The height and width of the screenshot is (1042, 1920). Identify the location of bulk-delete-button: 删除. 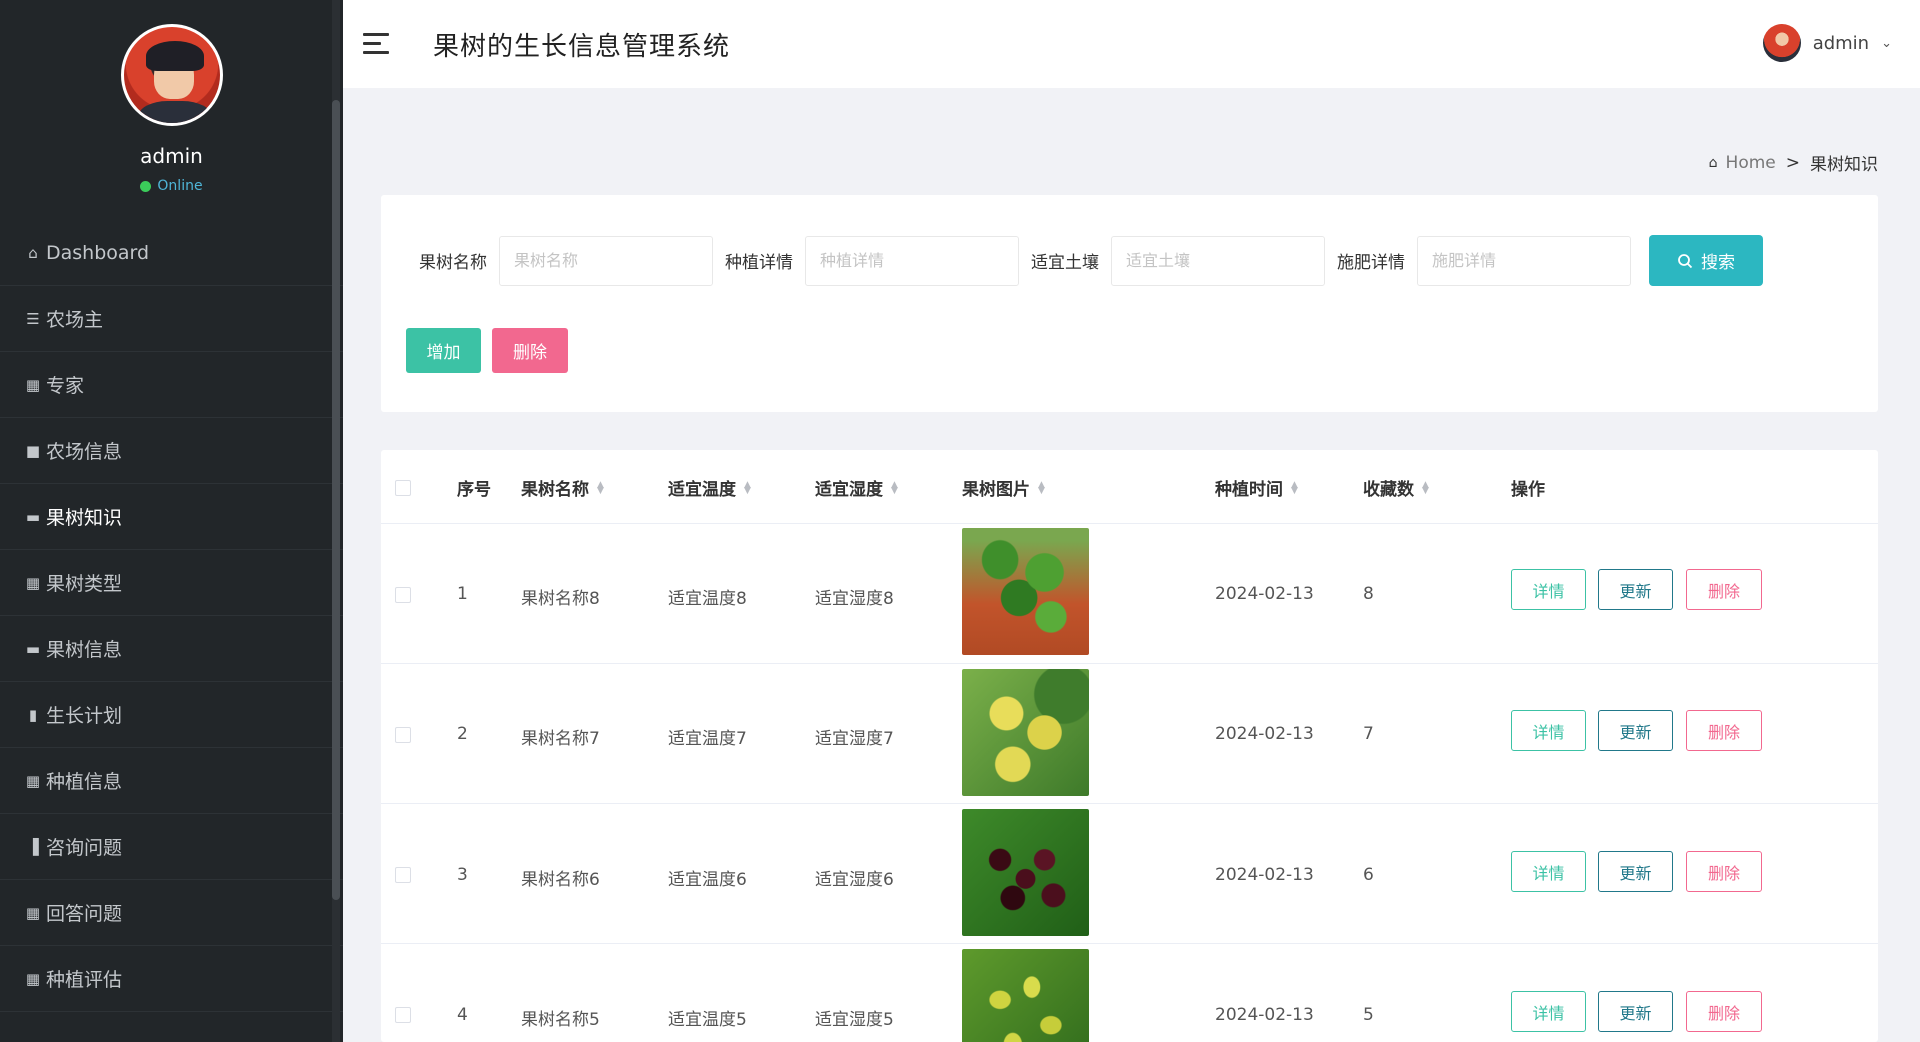
(530, 350).